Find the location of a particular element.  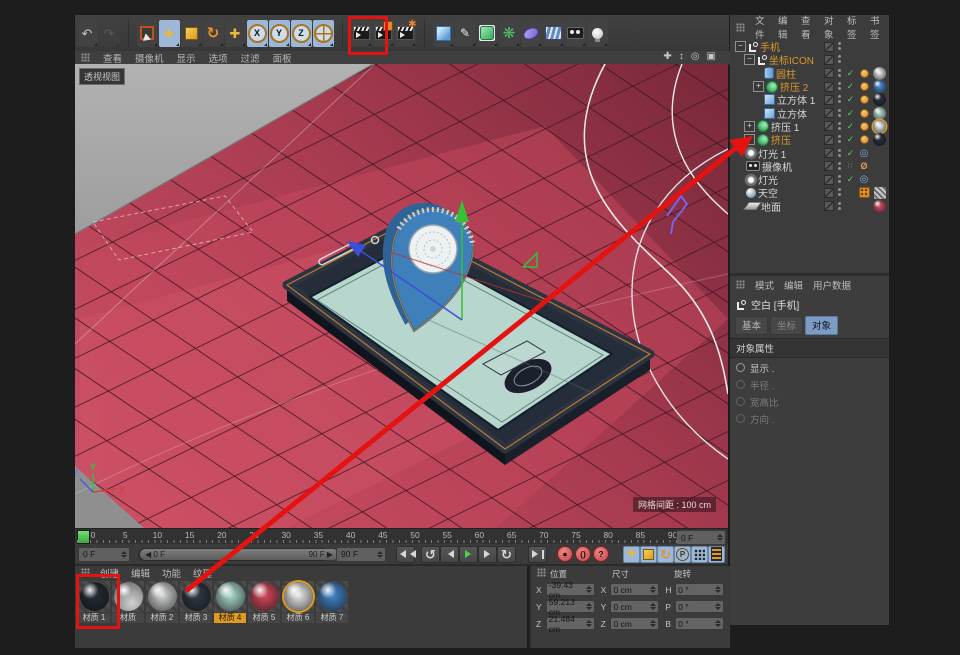

ruler-frame-field: 0 F is located at coordinates (701, 537).